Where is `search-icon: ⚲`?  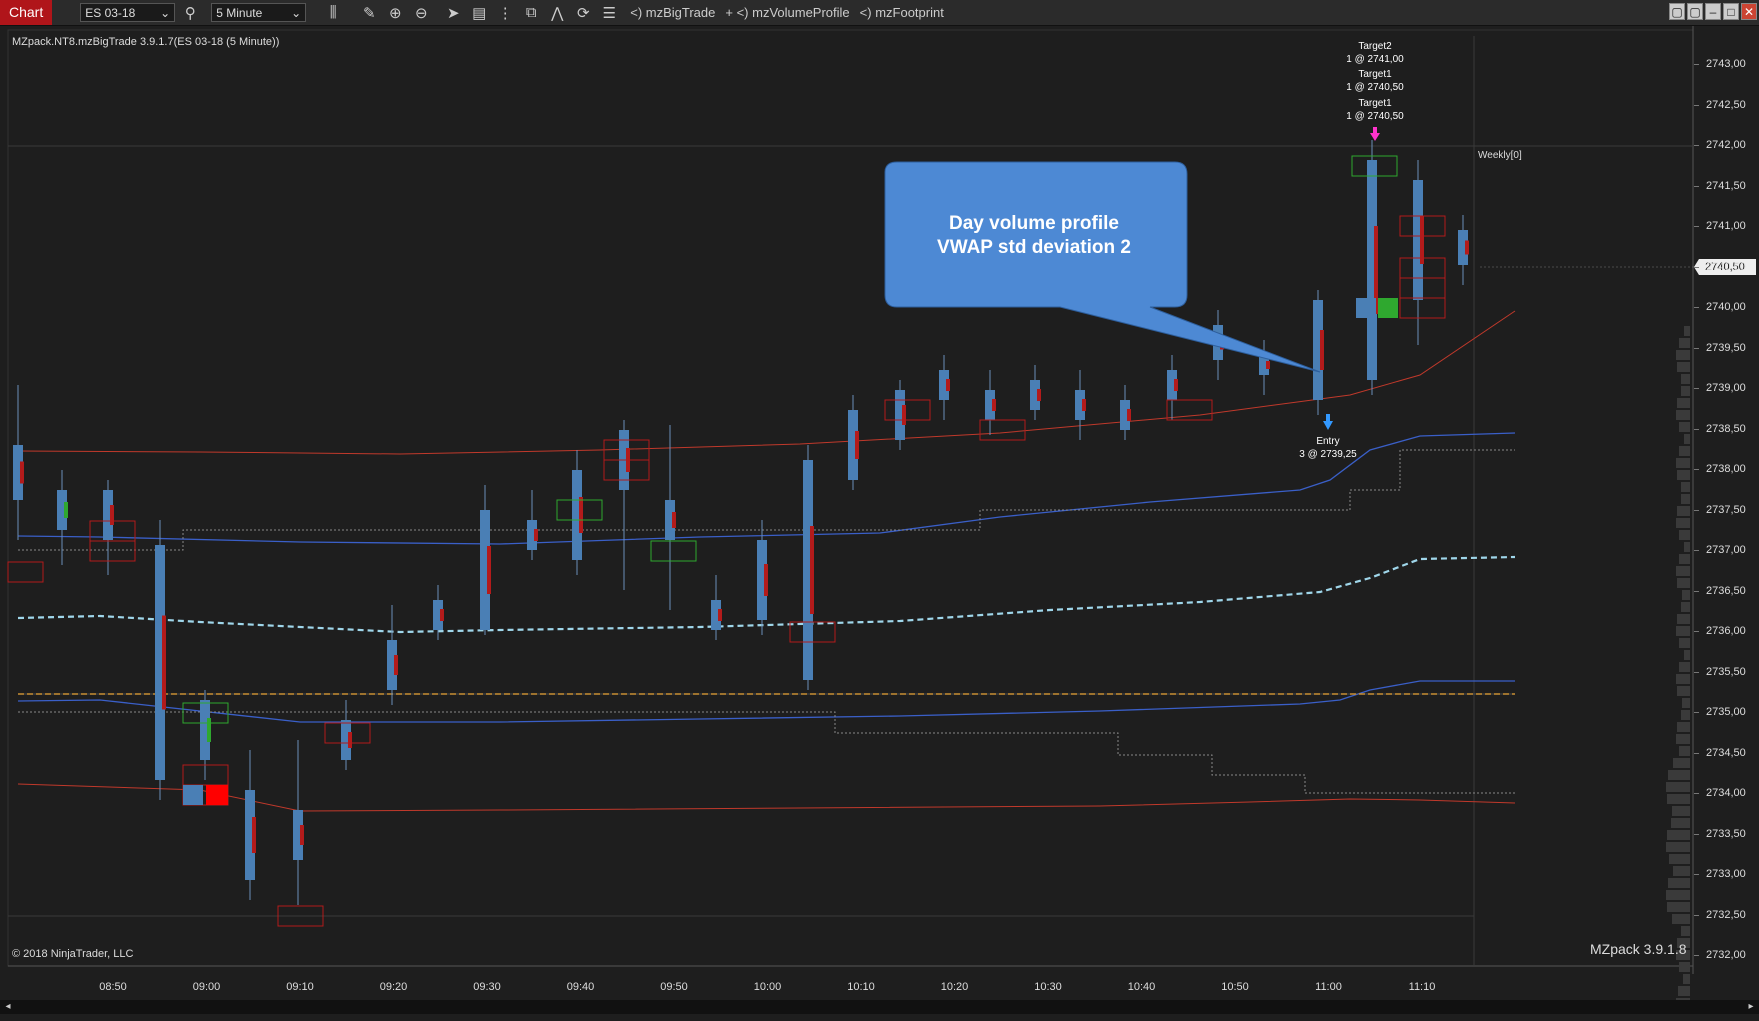 search-icon: ⚲ is located at coordinates (190, 13).